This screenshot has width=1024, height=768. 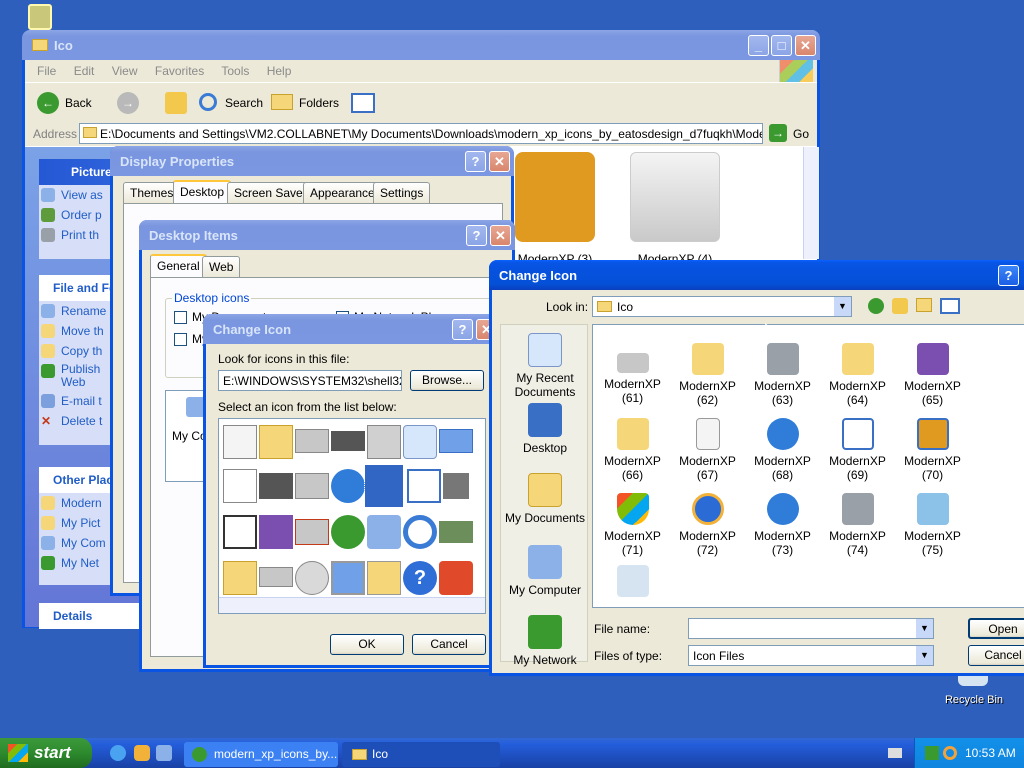 I want to click on network-icon, so click(x=384, y=532).